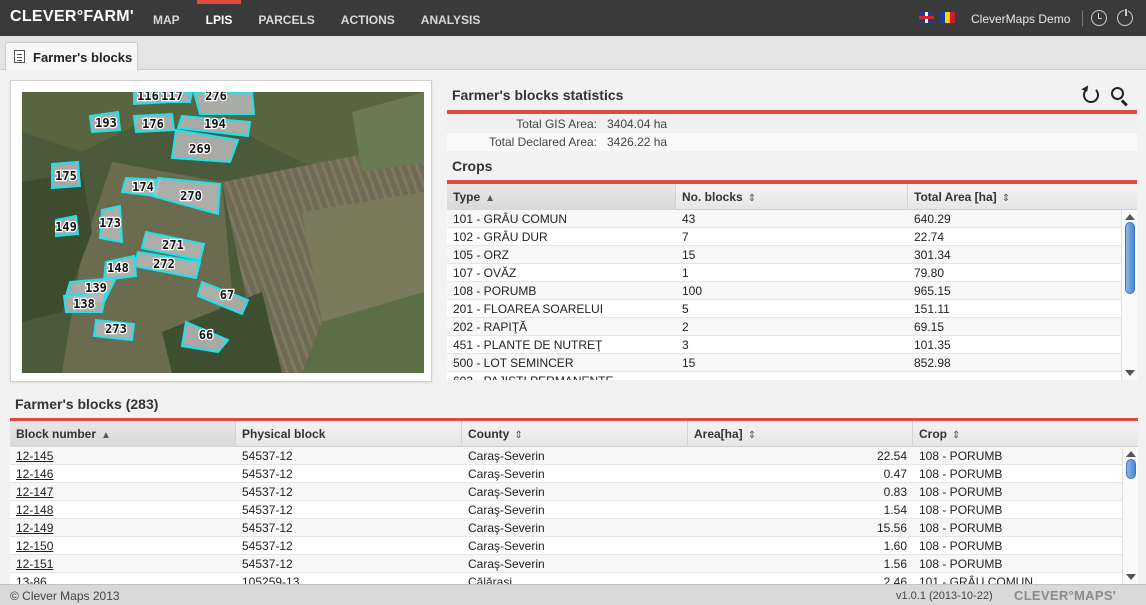  What do you see at coordinates (891, 456) in the screenshot?
I see `table-cell: 22.54` at bounding box center [891, 456].